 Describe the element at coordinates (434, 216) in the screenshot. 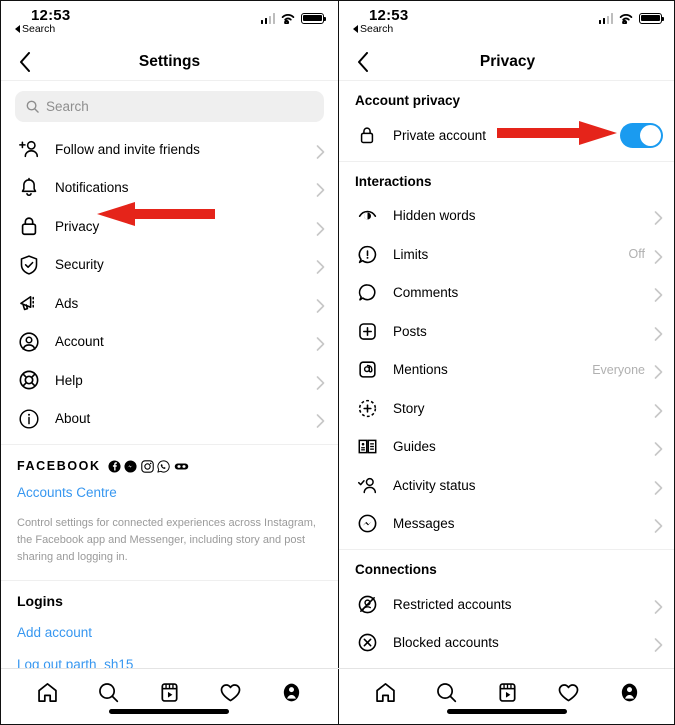

I see `privacy-item-label: Hidden words` at that location.